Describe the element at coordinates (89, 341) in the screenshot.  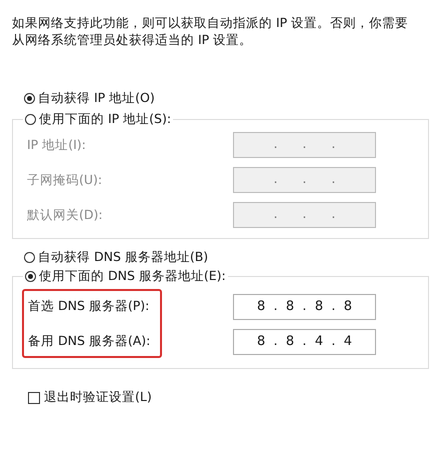
I see `field-label: 备用 DNS 服务器(A):` at that location.